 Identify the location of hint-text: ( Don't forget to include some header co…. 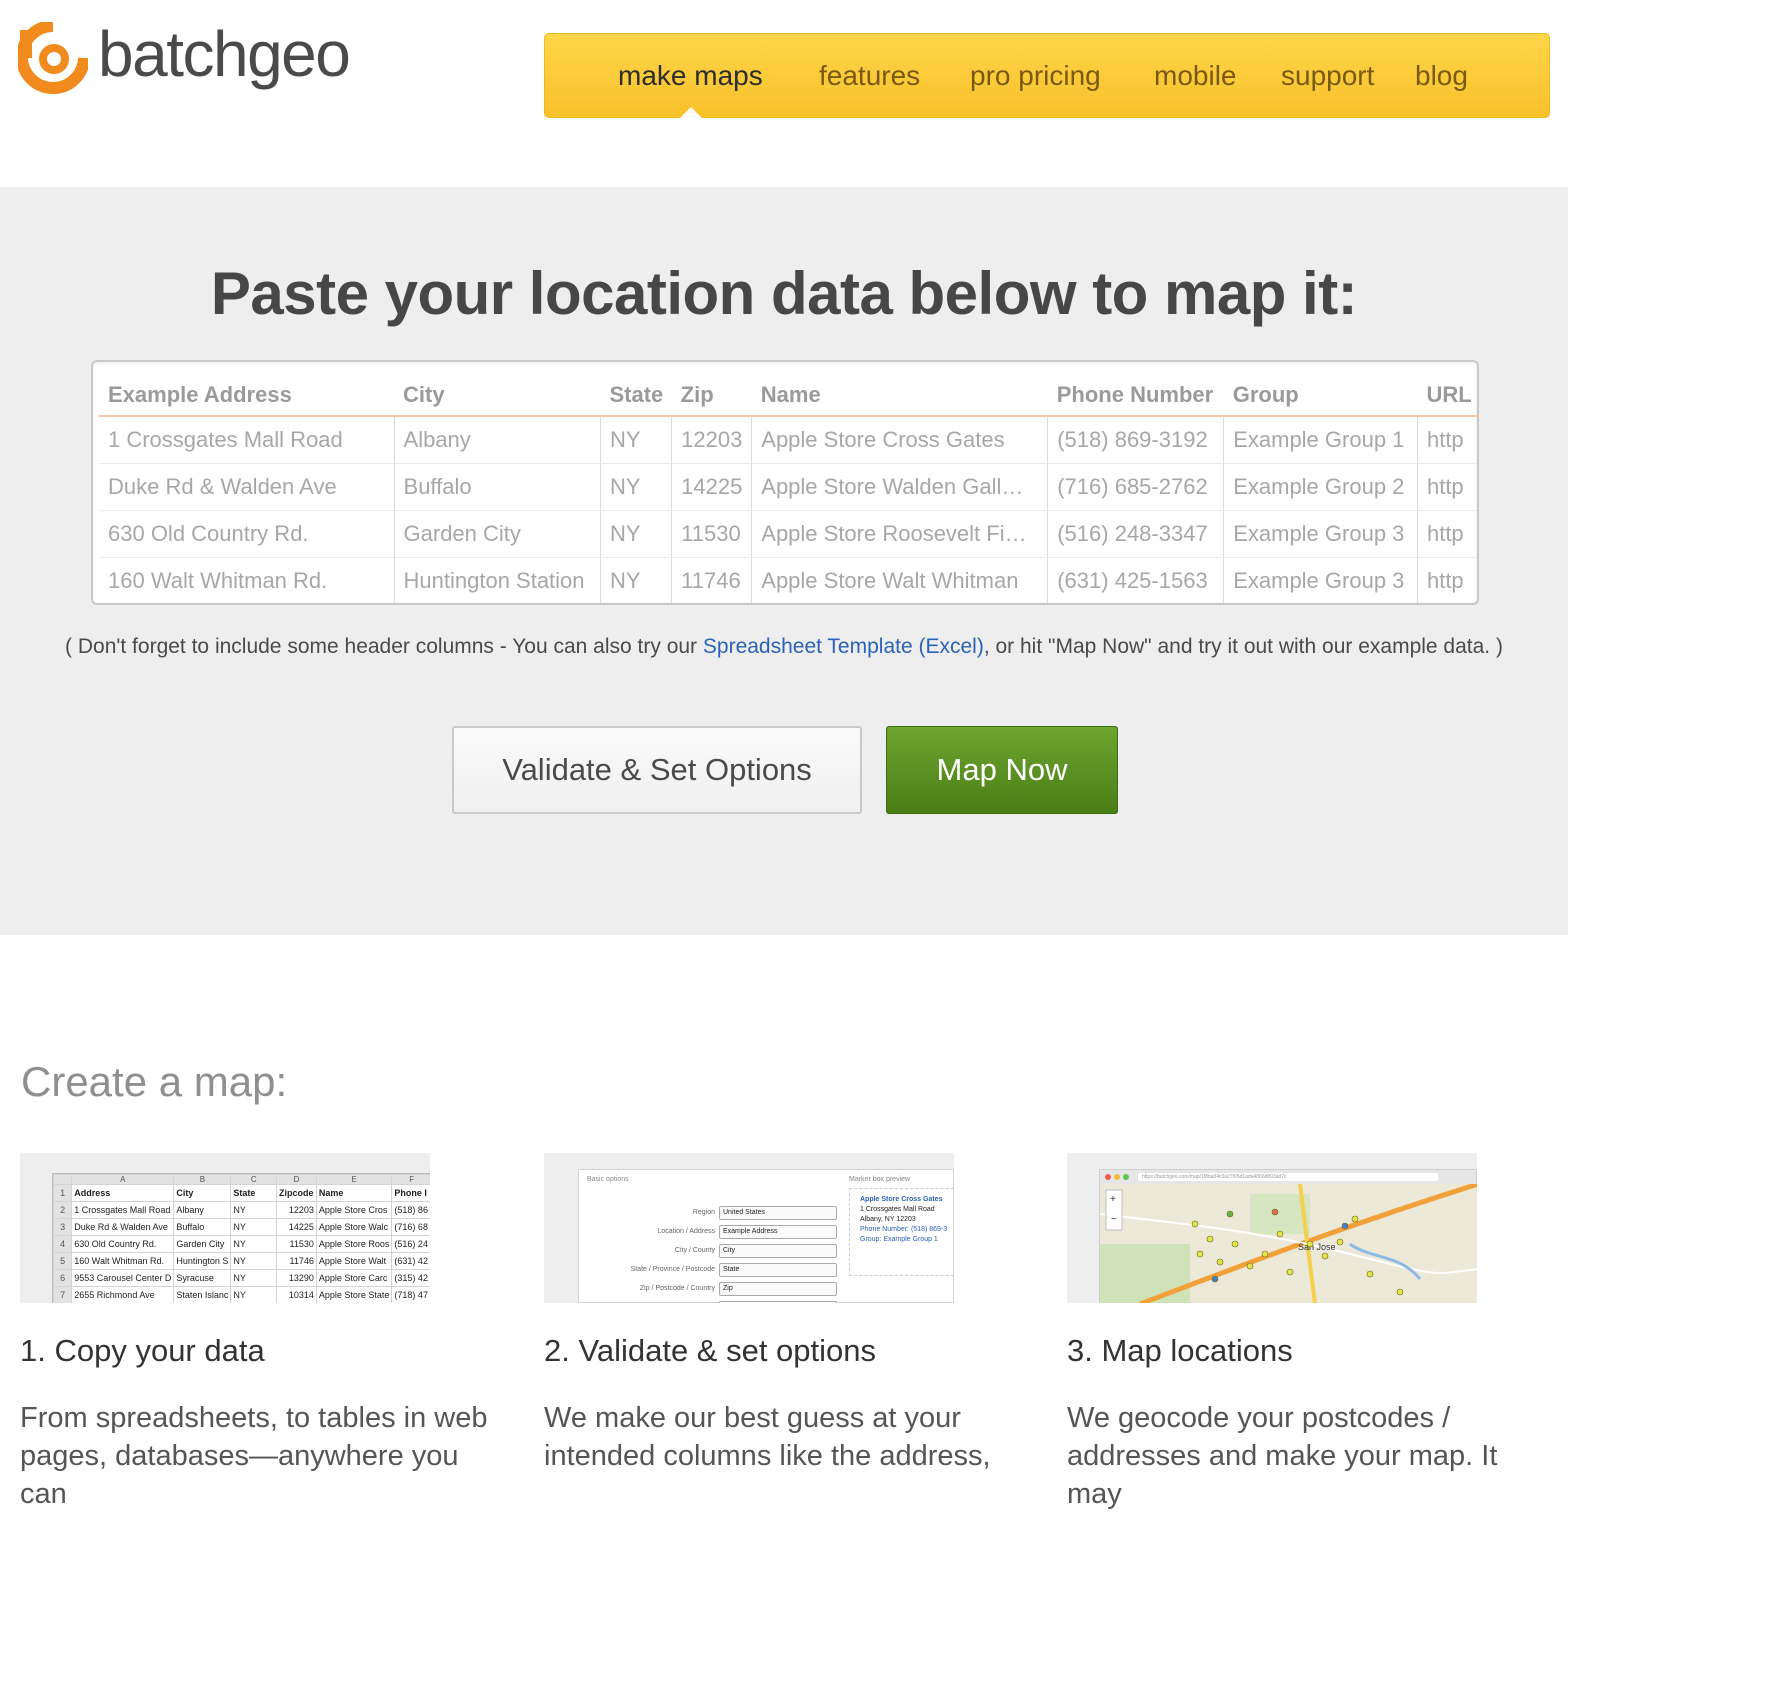
(384, 646).